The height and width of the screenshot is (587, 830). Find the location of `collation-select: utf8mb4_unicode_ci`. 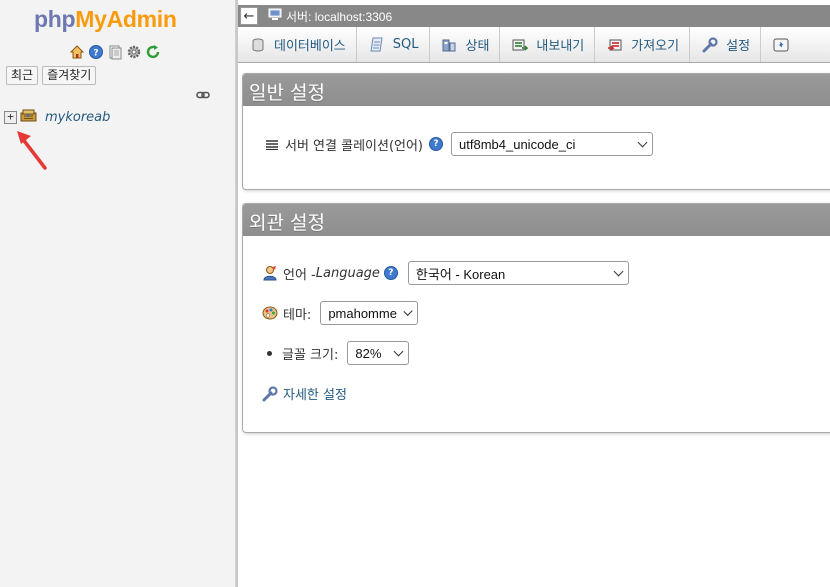

collation-select: utf8mb4_unicode_ci is located at coordinates (552, 144).